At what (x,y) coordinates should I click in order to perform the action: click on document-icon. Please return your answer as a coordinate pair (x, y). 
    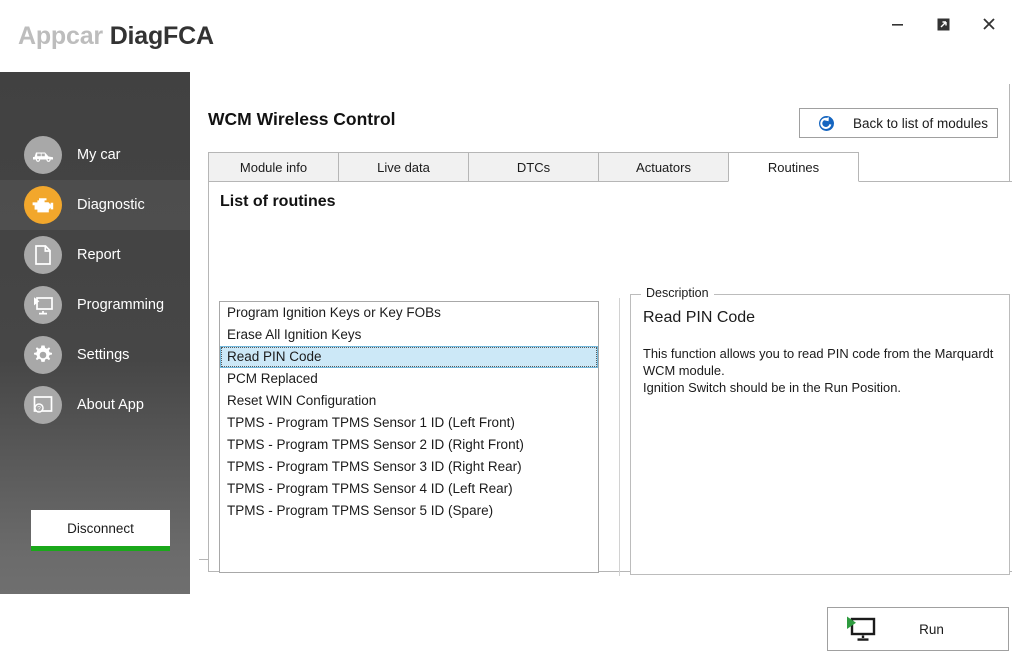
    Looking at the image, I should click on (43, 255).